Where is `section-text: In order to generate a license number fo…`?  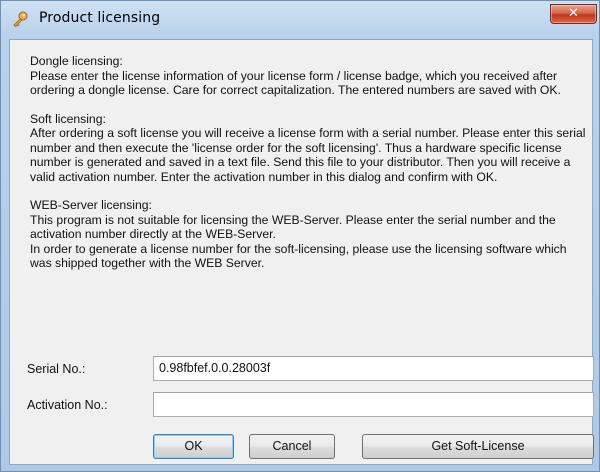
section-text: In order to generate a license number fo… is located at coordinates (298, 256).